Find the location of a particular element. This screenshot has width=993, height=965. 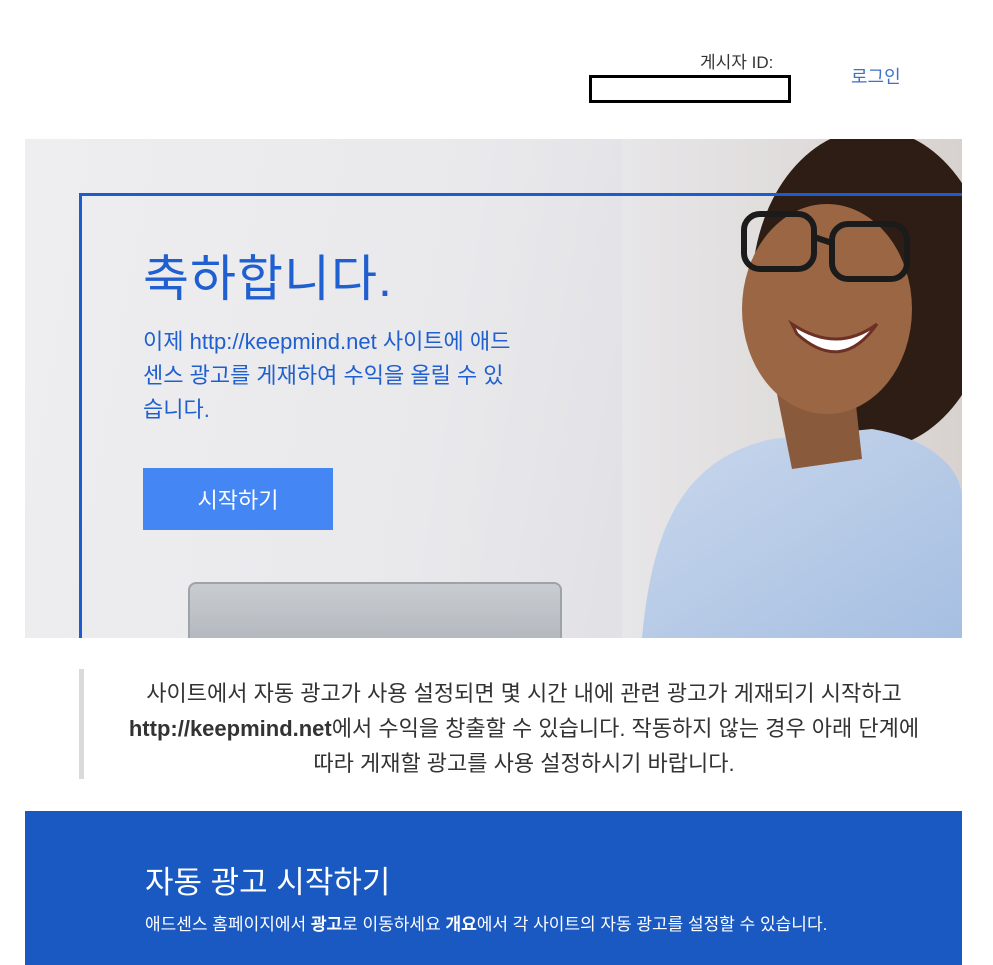

desc-part3: 에서 각 사이트의 자동 광고를 설정할 수 있습니다. is located at coordinates (652, 924).